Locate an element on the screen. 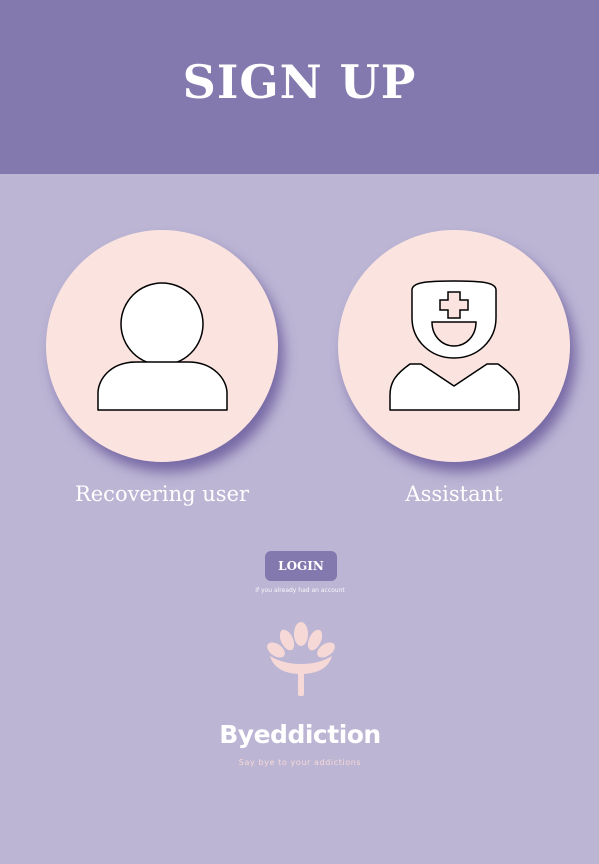 This screenshot has height=864, width=599. lotus-icon is located at coordinates (301, 659).